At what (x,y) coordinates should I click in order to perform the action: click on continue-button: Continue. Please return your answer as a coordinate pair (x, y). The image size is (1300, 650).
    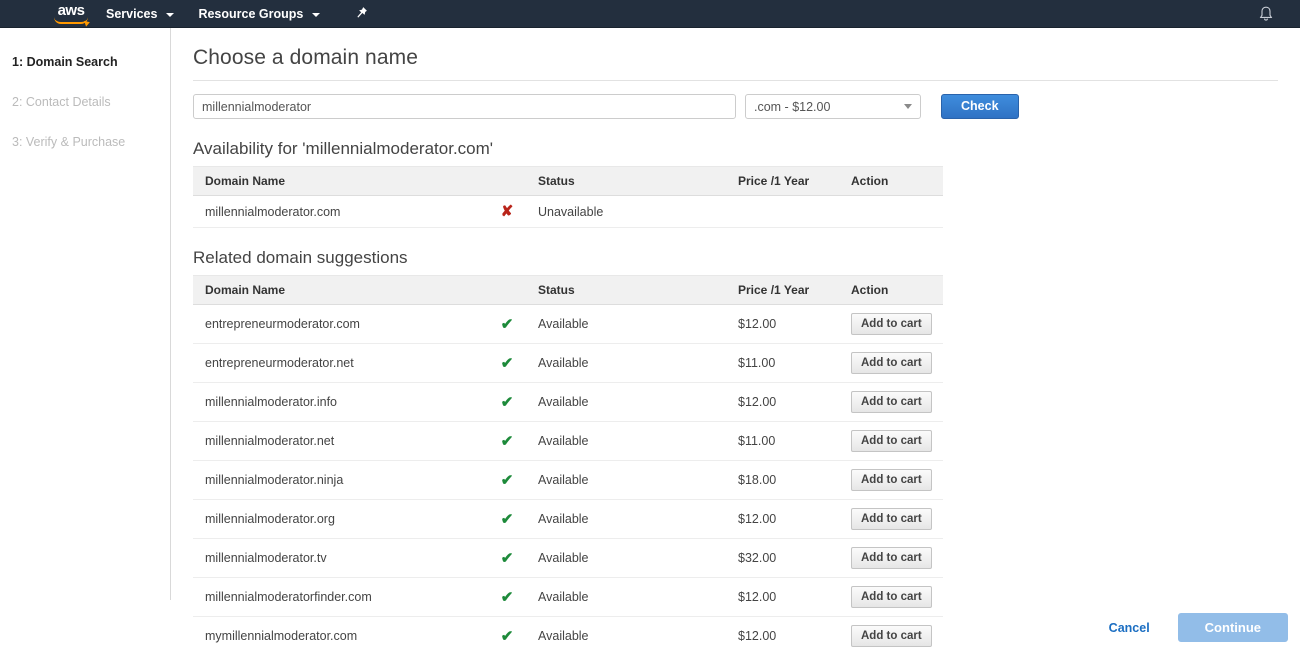
    Looking at the image, I should click on (1232, 627).